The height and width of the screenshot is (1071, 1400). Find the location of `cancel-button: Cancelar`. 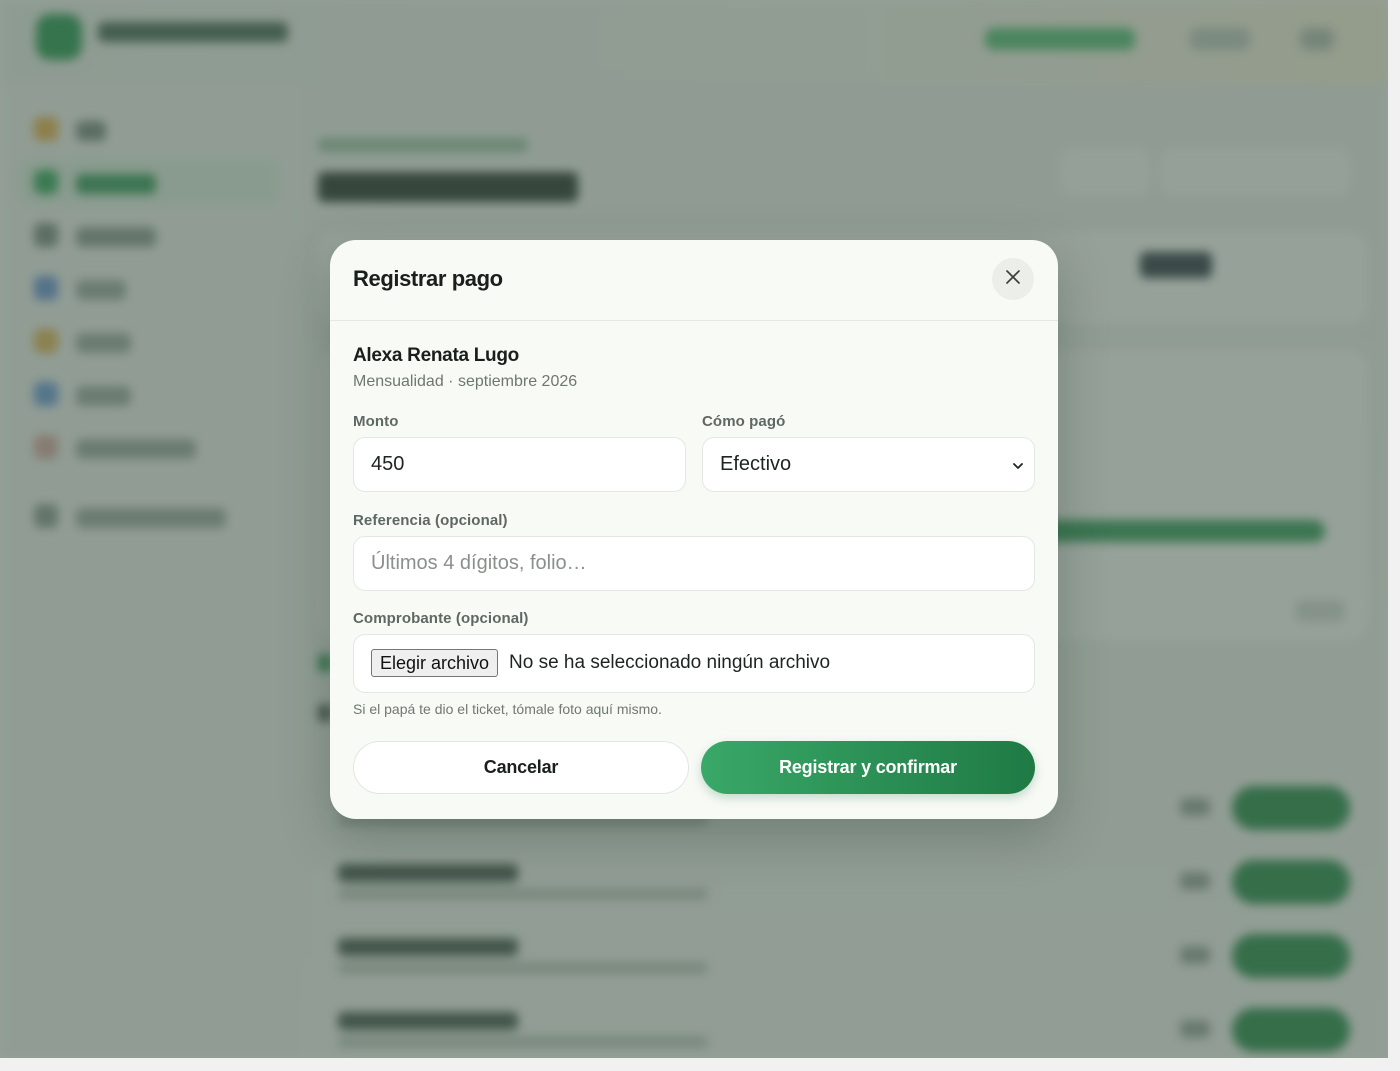

cancel-button: Cancelar is located at coordinates (521, 767).